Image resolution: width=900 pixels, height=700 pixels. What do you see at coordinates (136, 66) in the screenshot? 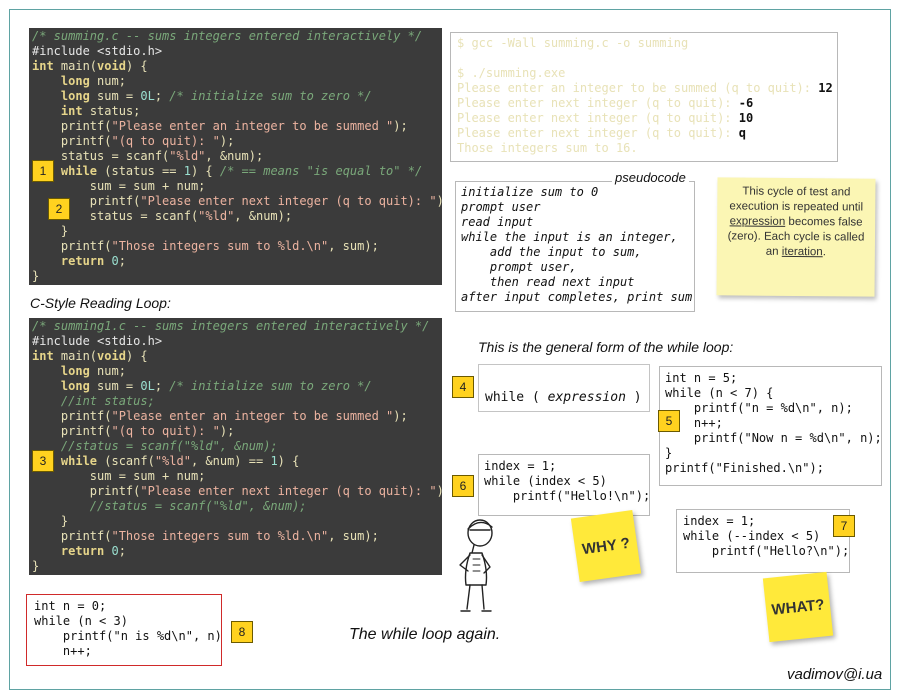
I see `code1-token: ) {` at bounding box center [136, 66].